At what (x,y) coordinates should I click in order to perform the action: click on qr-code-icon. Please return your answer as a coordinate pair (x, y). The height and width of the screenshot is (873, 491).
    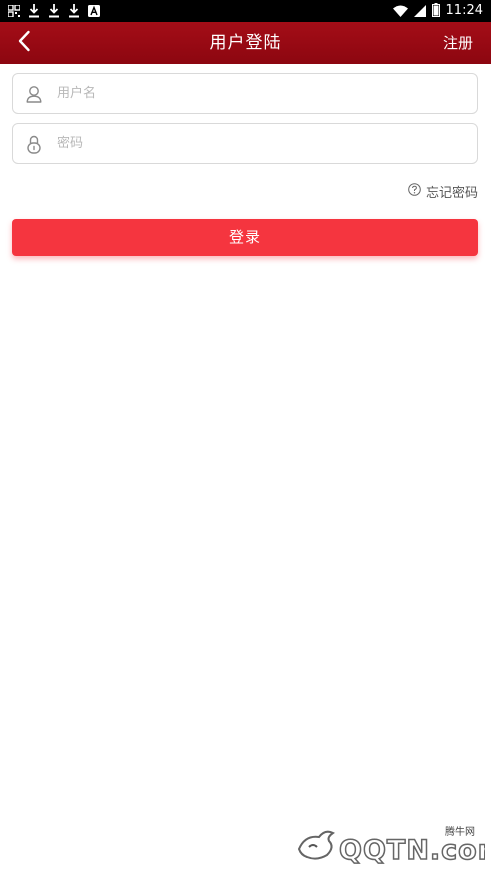
    Looking at the image, I should click on (14, 11).